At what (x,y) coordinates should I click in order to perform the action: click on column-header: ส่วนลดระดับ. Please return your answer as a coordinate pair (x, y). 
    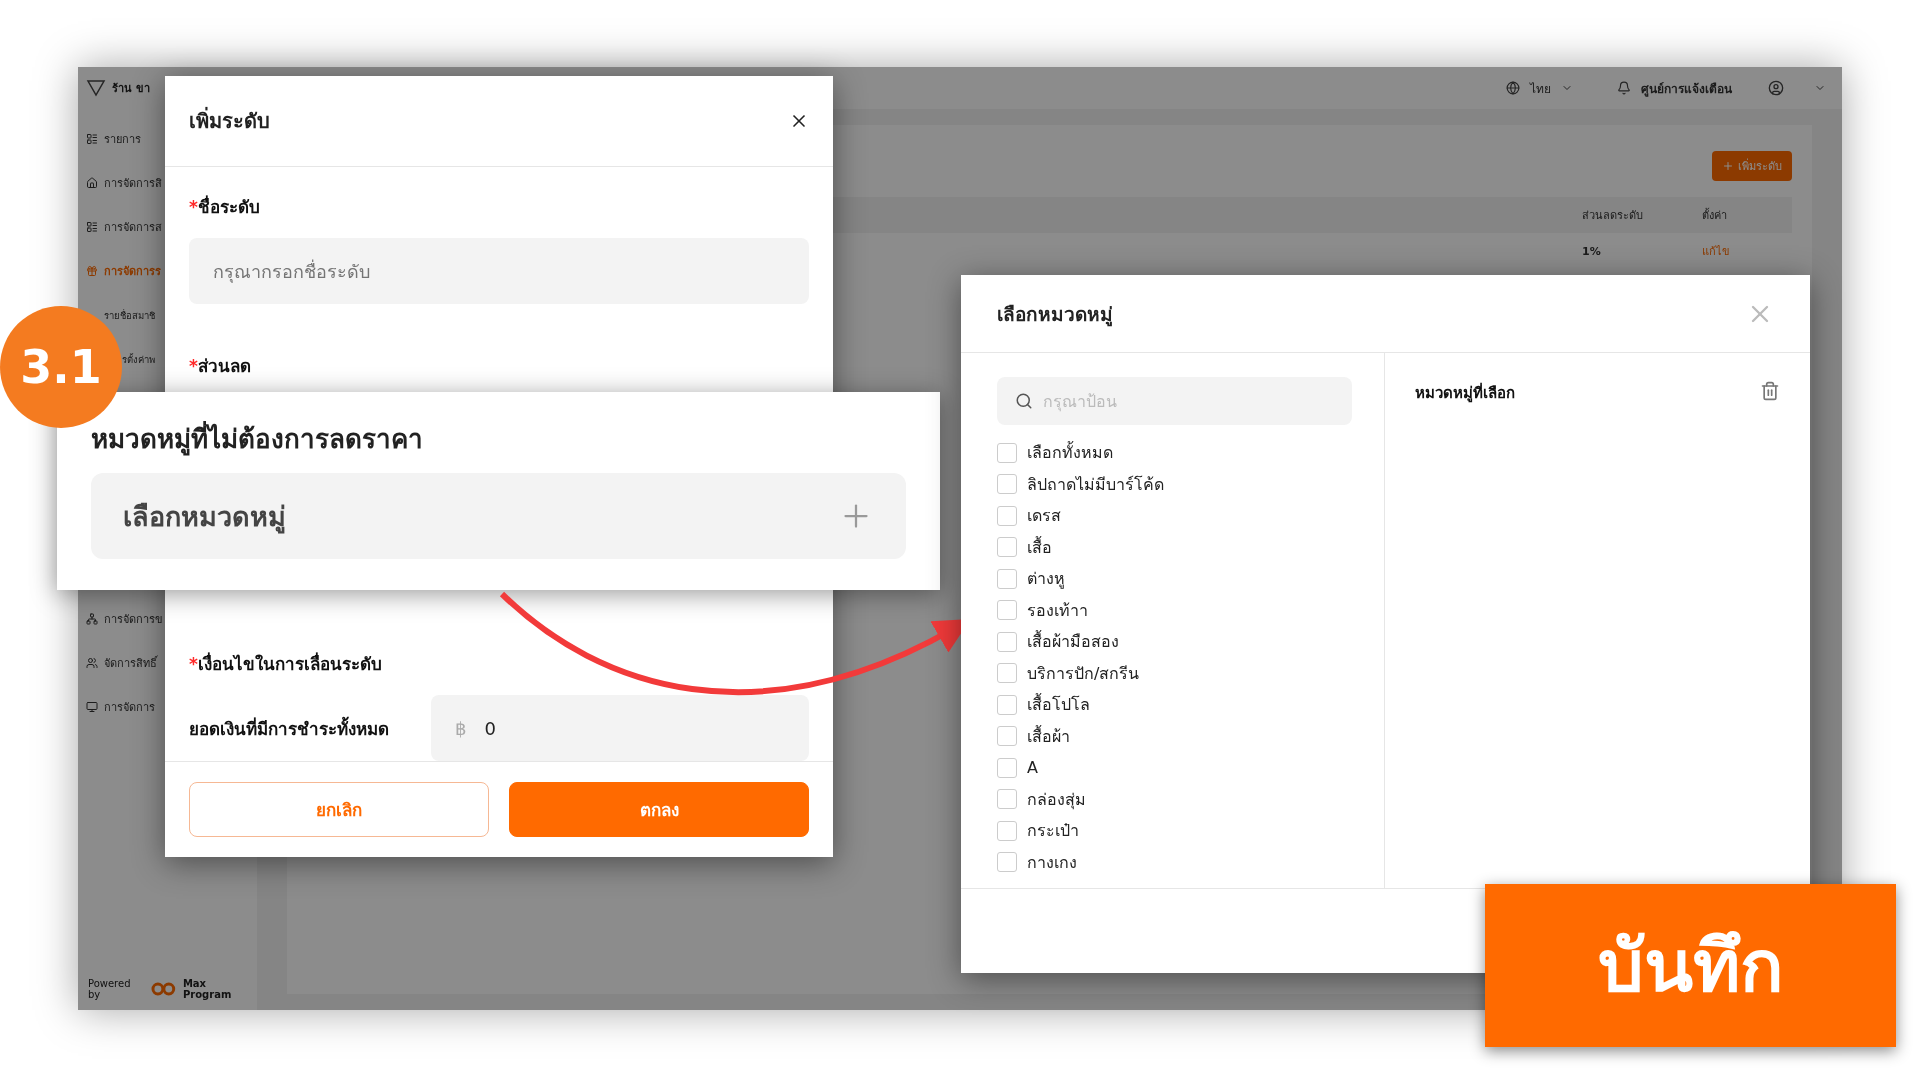
    Looking at the image, I should click on (1613, 216).